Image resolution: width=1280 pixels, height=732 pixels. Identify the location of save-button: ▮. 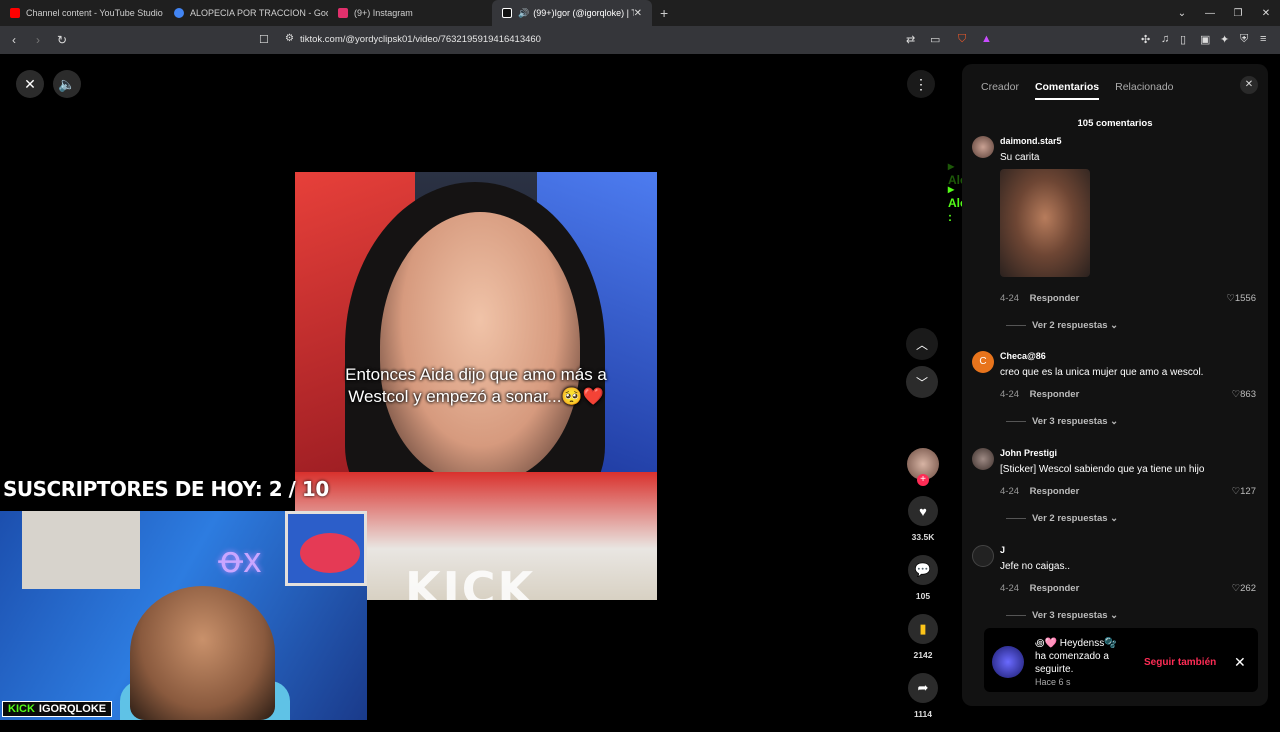
(923, 629).